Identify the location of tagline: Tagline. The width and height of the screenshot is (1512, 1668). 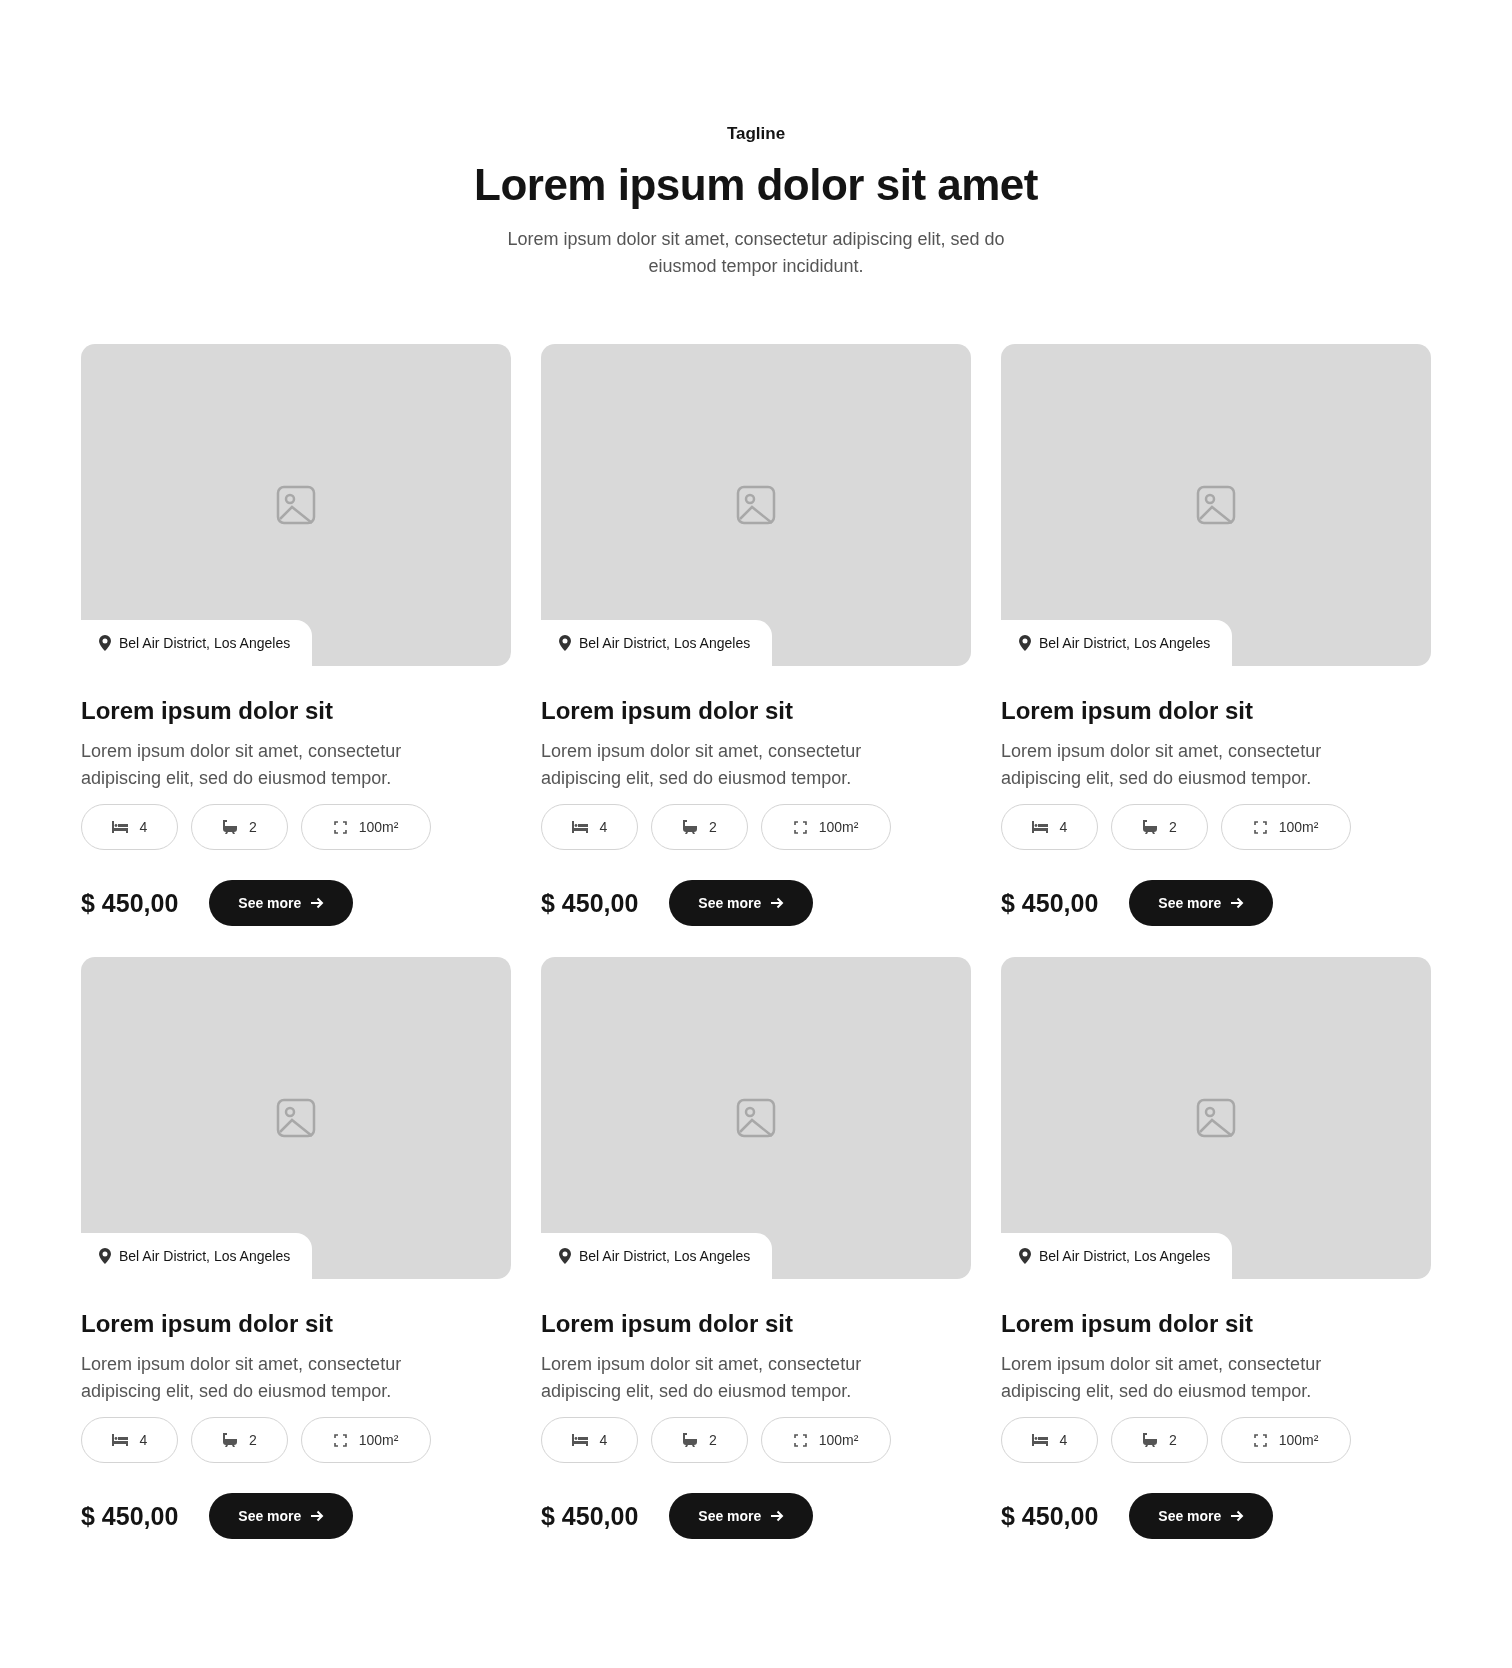
(756, 134).